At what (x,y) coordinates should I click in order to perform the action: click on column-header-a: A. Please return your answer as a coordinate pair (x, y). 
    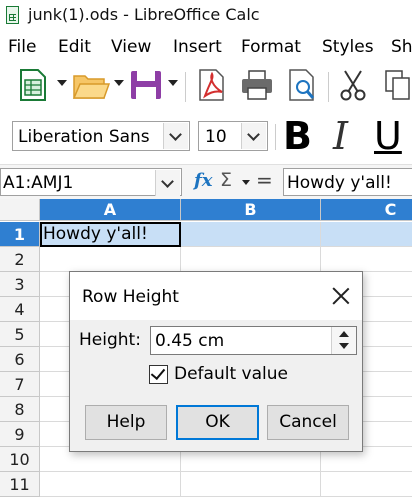
    Looking at the image, I should click on (110, 210).